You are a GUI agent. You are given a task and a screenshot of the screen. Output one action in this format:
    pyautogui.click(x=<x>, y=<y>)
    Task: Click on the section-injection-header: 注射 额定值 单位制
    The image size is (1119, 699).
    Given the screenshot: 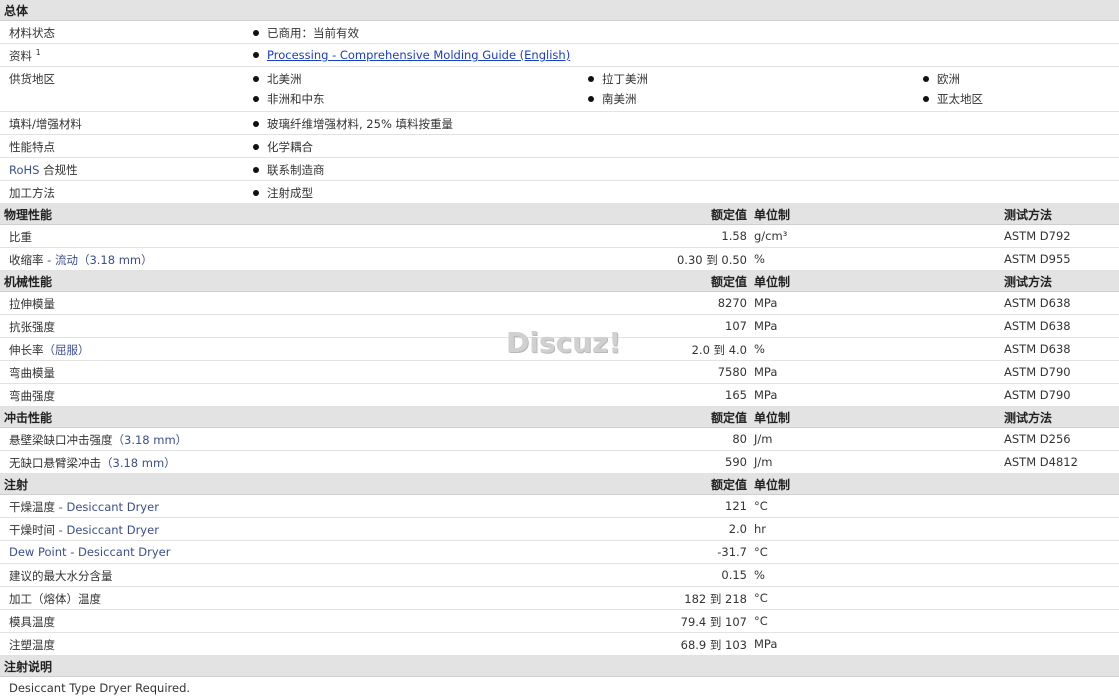 What is the action you would take?
    pyautogui.click(x=559, y=484)
    